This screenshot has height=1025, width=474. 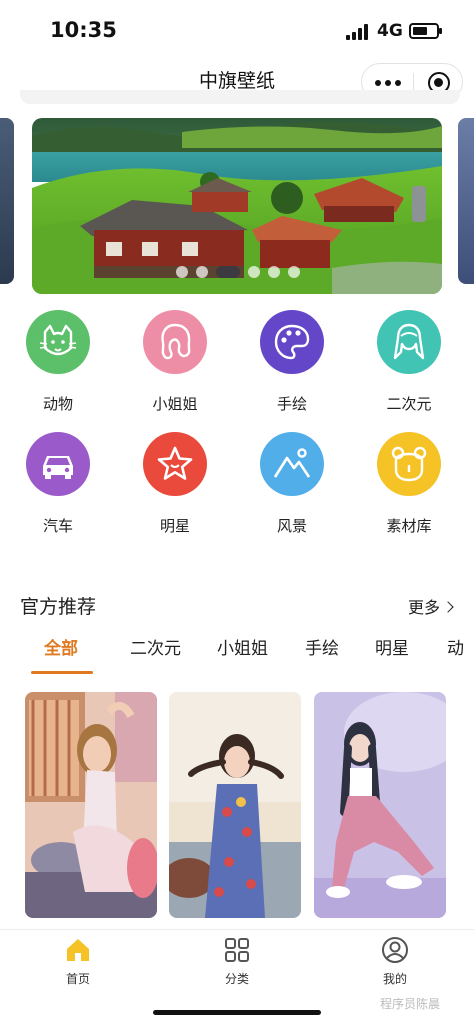 What do you see at coordinates (58, 607) in the screenshot?
I see `section-title: 官方推荐` at bounding box center [58, 607].